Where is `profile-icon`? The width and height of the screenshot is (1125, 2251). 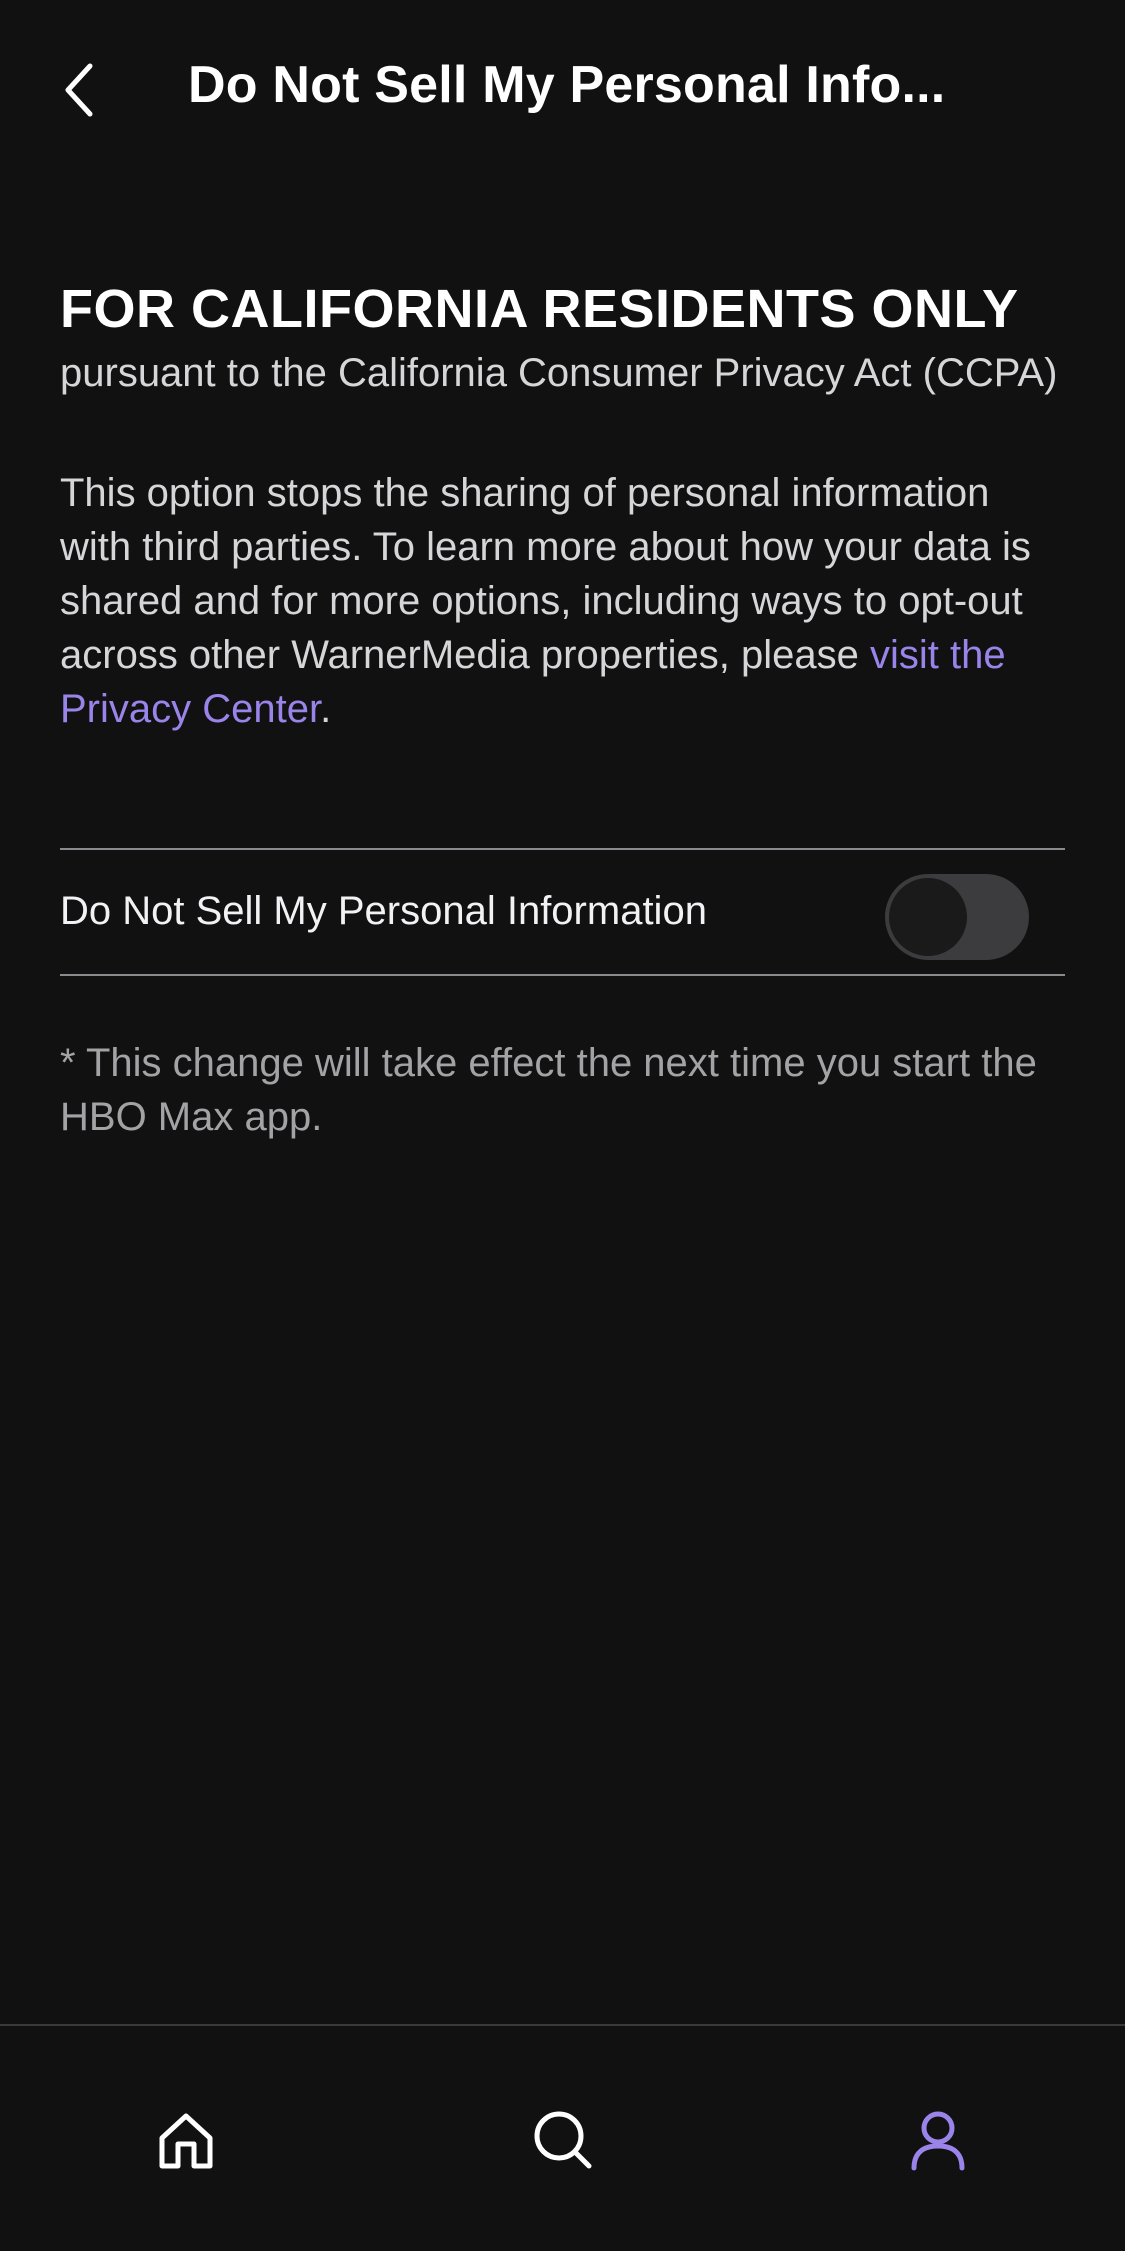 profile-icon is located at coordinates (938, 2141).